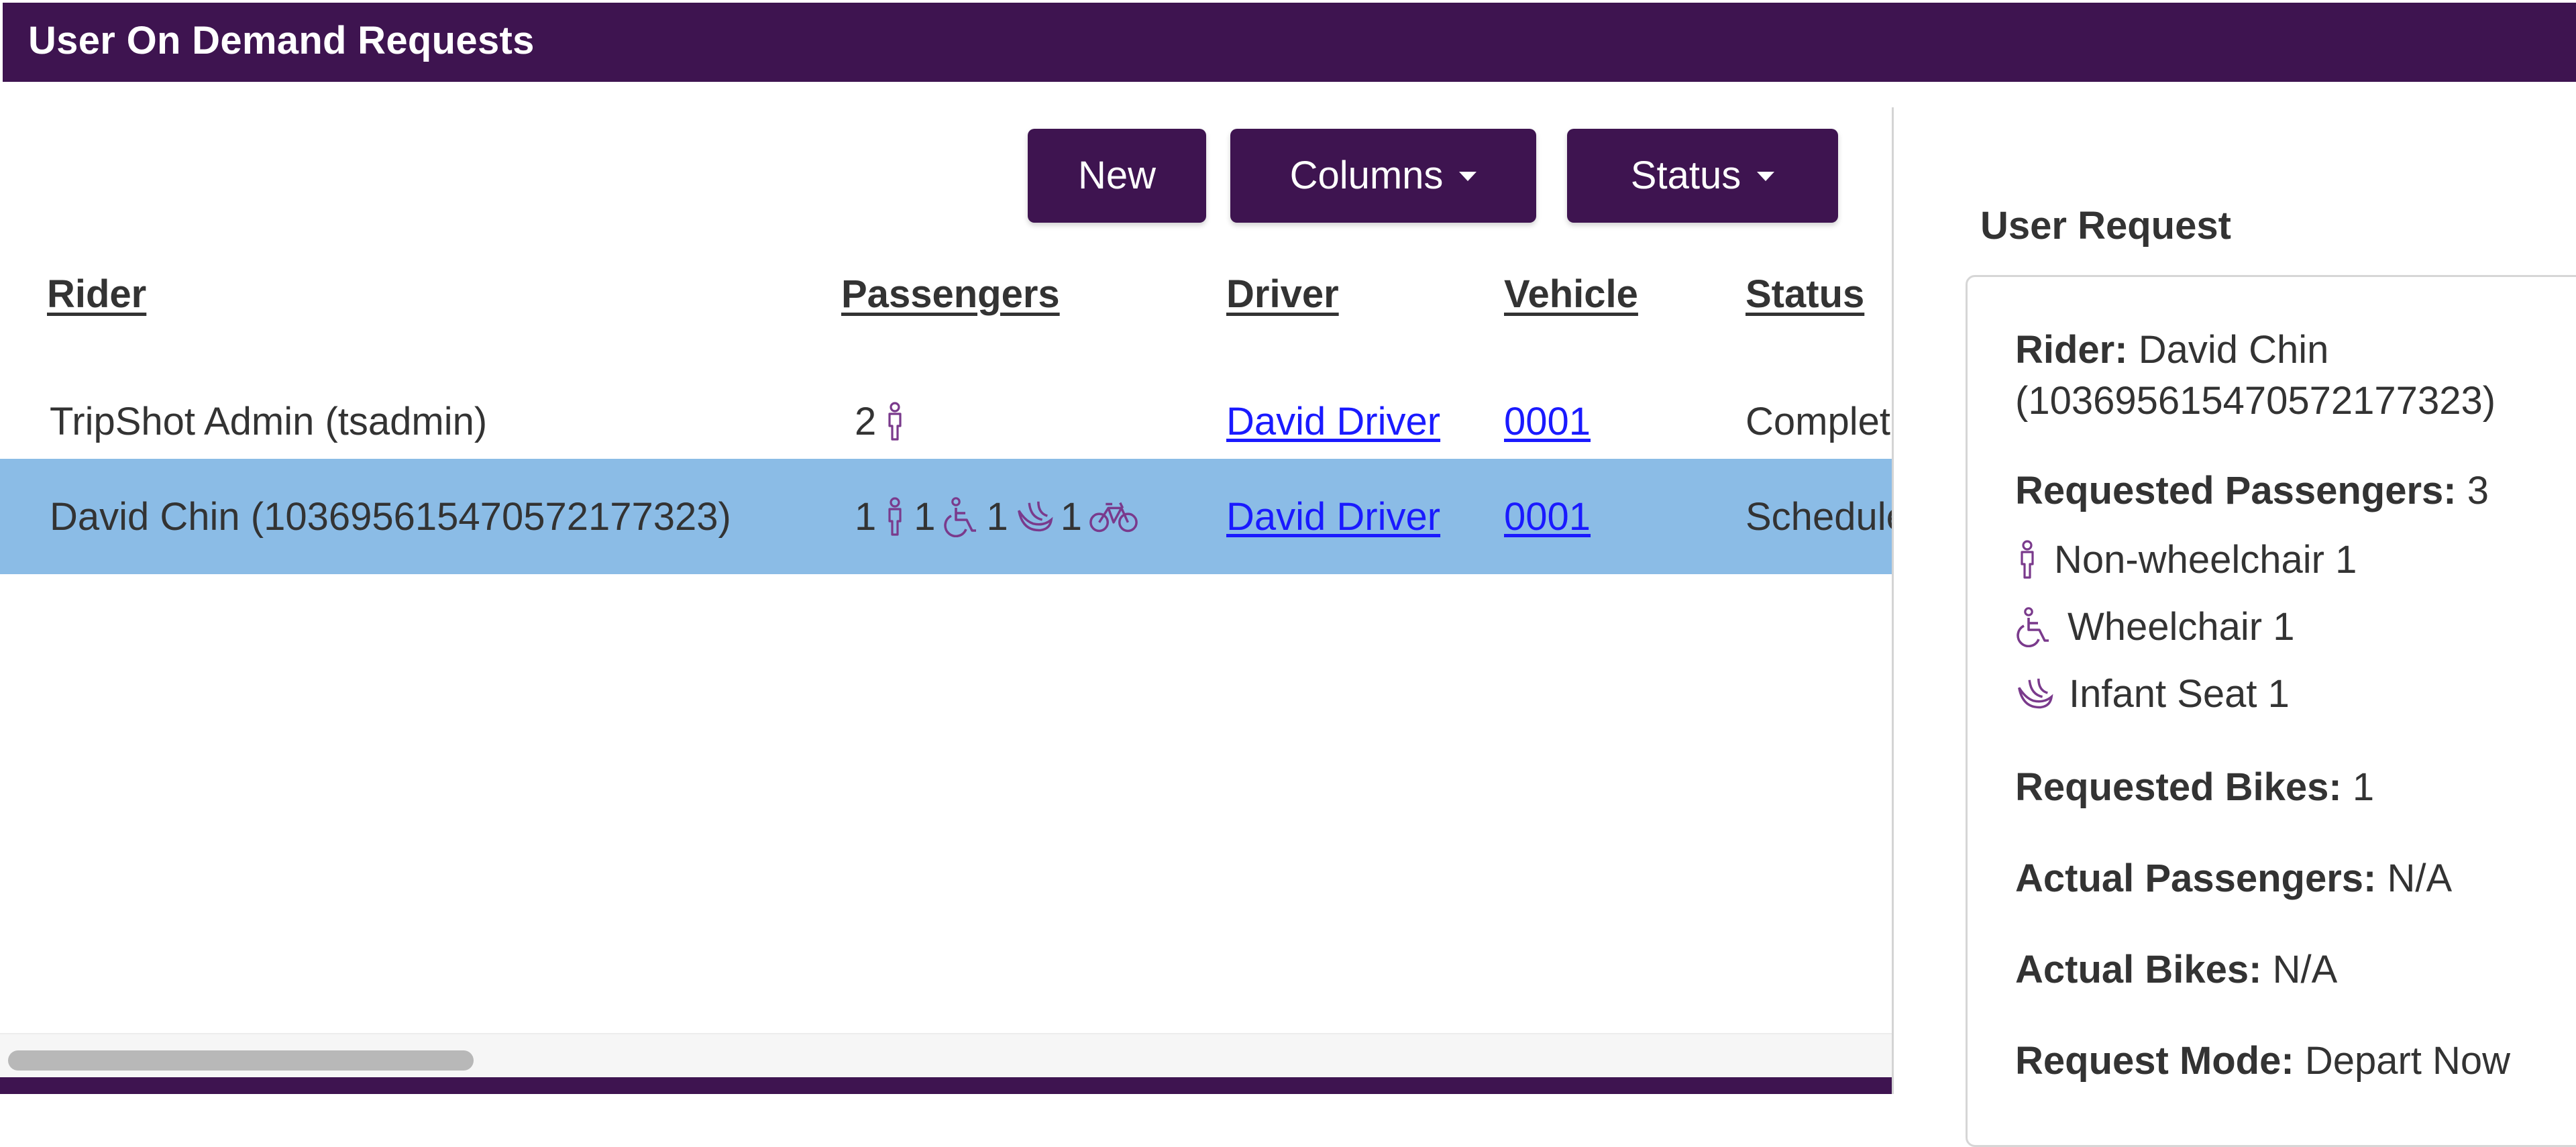  I want to click on actual-passengers-value: N/A, so click(2420, 878).